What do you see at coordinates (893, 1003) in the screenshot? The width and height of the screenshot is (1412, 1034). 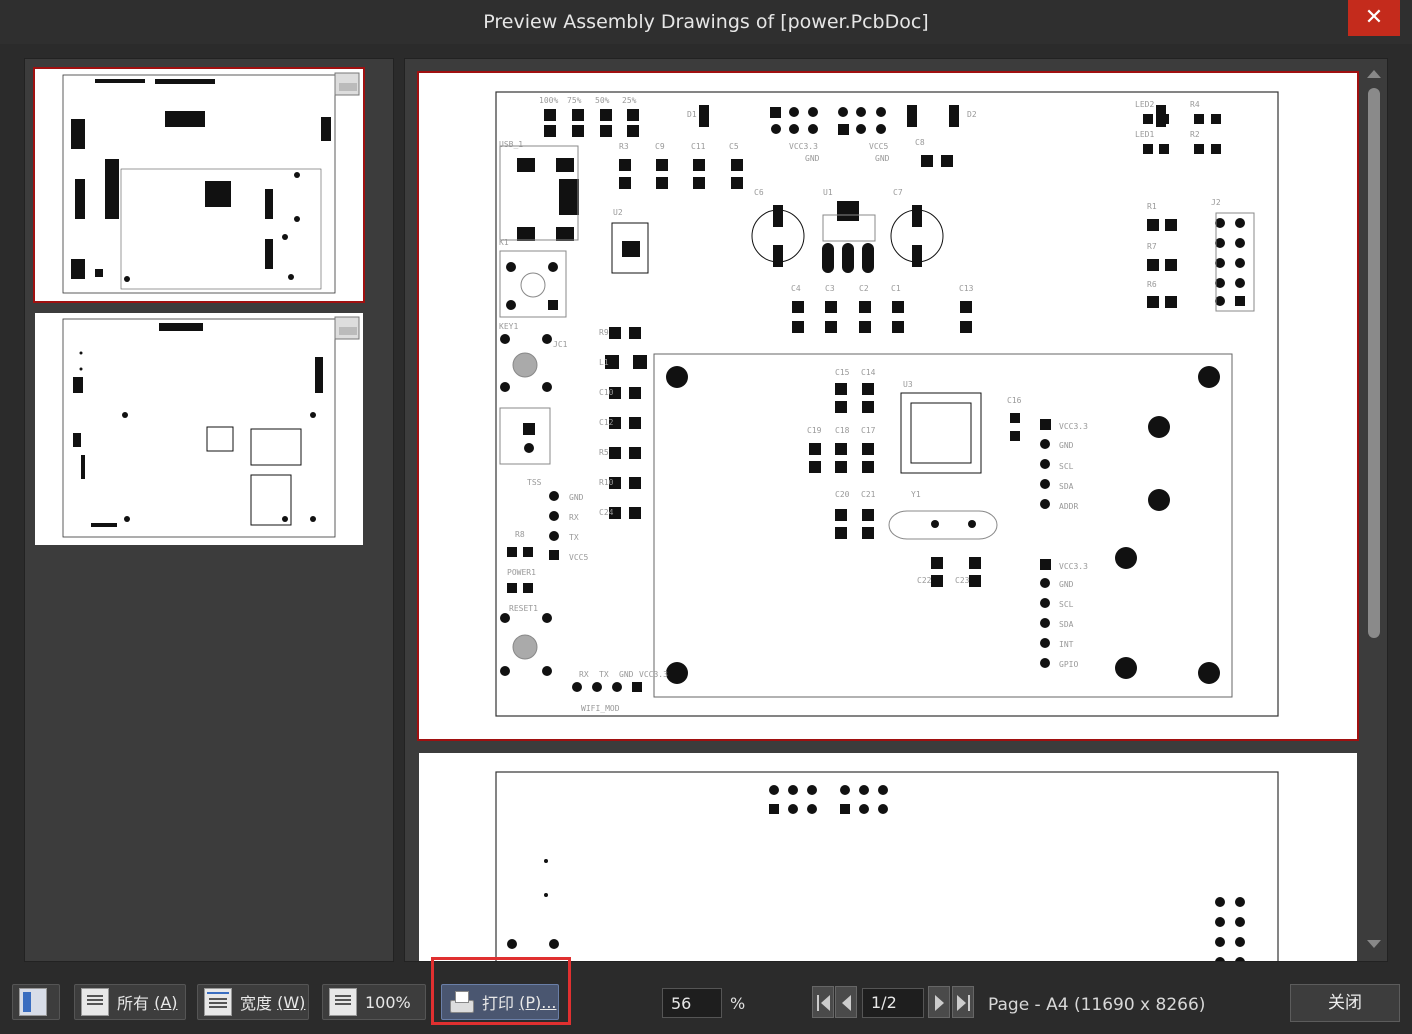 I see `page-number-field: 1/2` at bounding box center [893, 1003].